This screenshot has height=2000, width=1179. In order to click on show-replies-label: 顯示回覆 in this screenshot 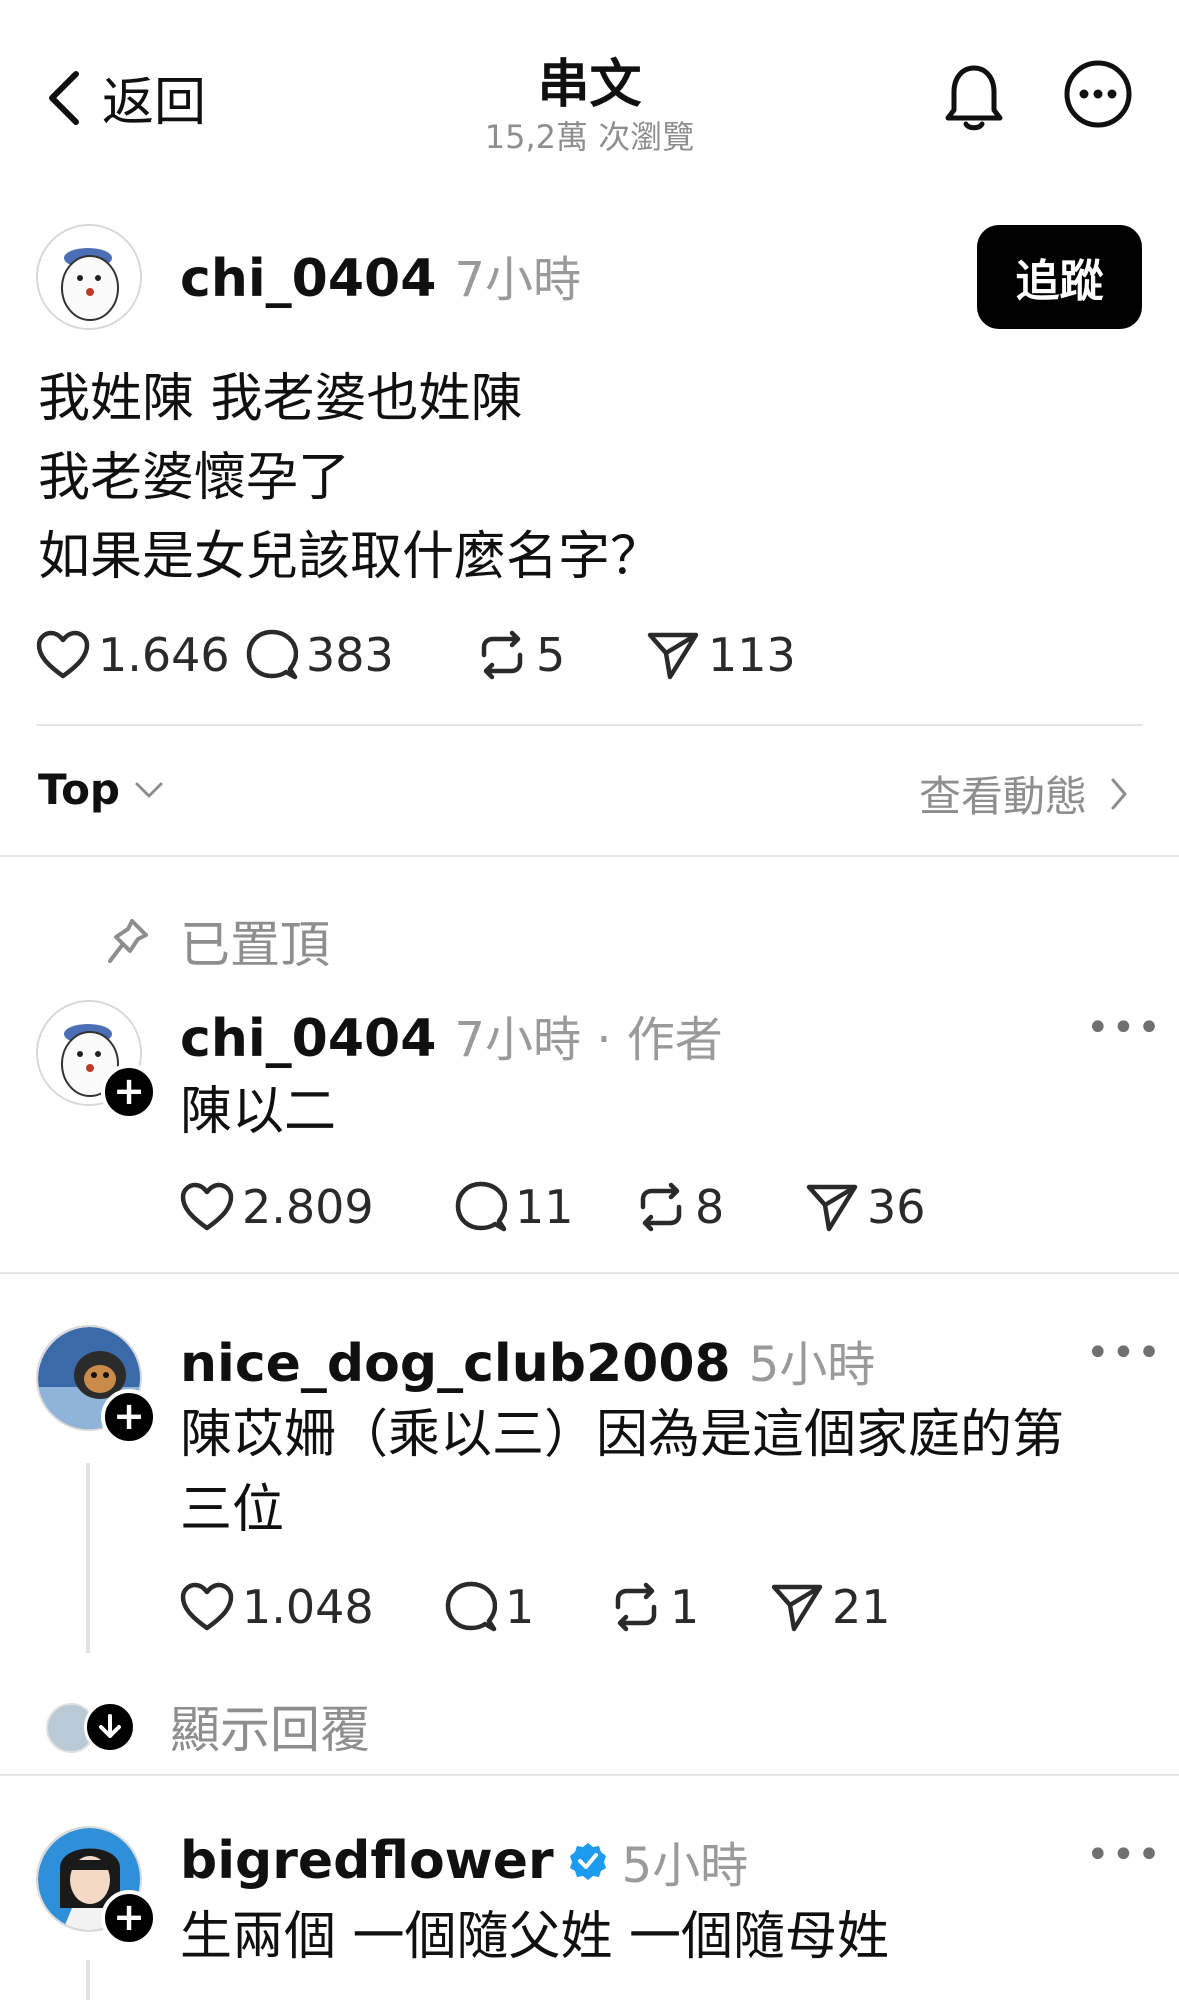, I will do `click(270, 1730)`.